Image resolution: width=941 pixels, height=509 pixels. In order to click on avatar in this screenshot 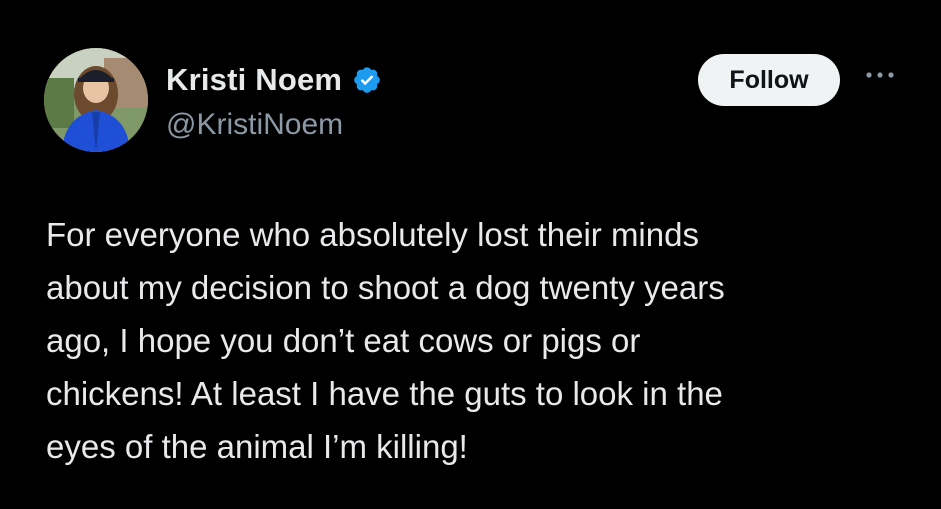, I will do `click(96, 100)`.